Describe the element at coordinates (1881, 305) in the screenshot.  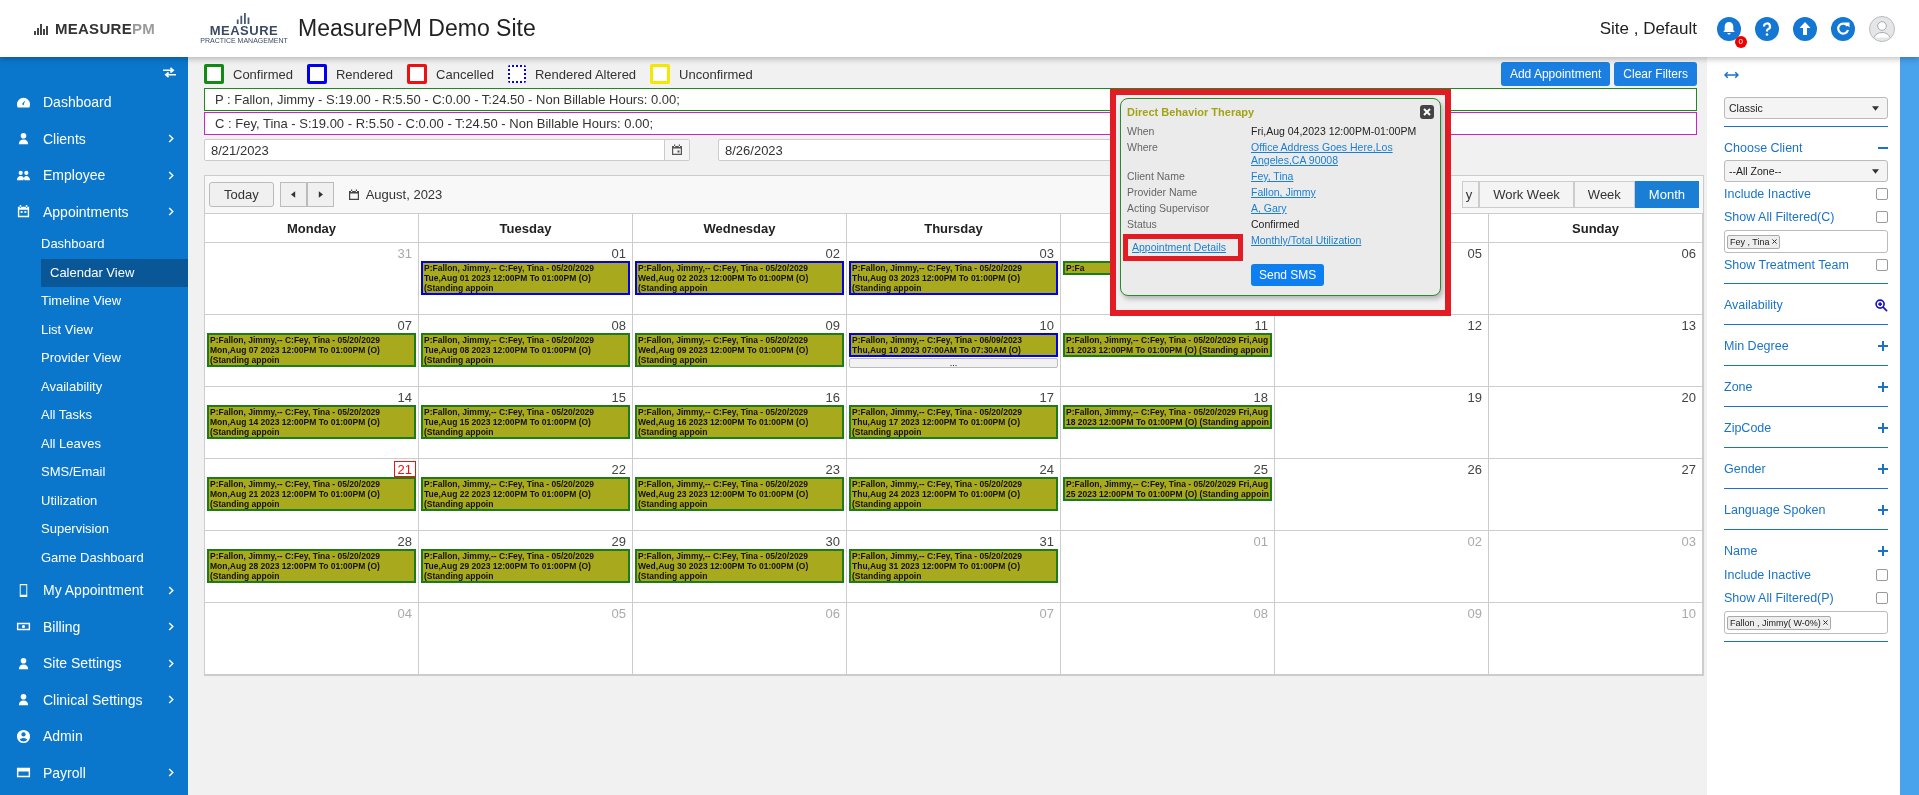
I see `zoom-in-icon` at that location.